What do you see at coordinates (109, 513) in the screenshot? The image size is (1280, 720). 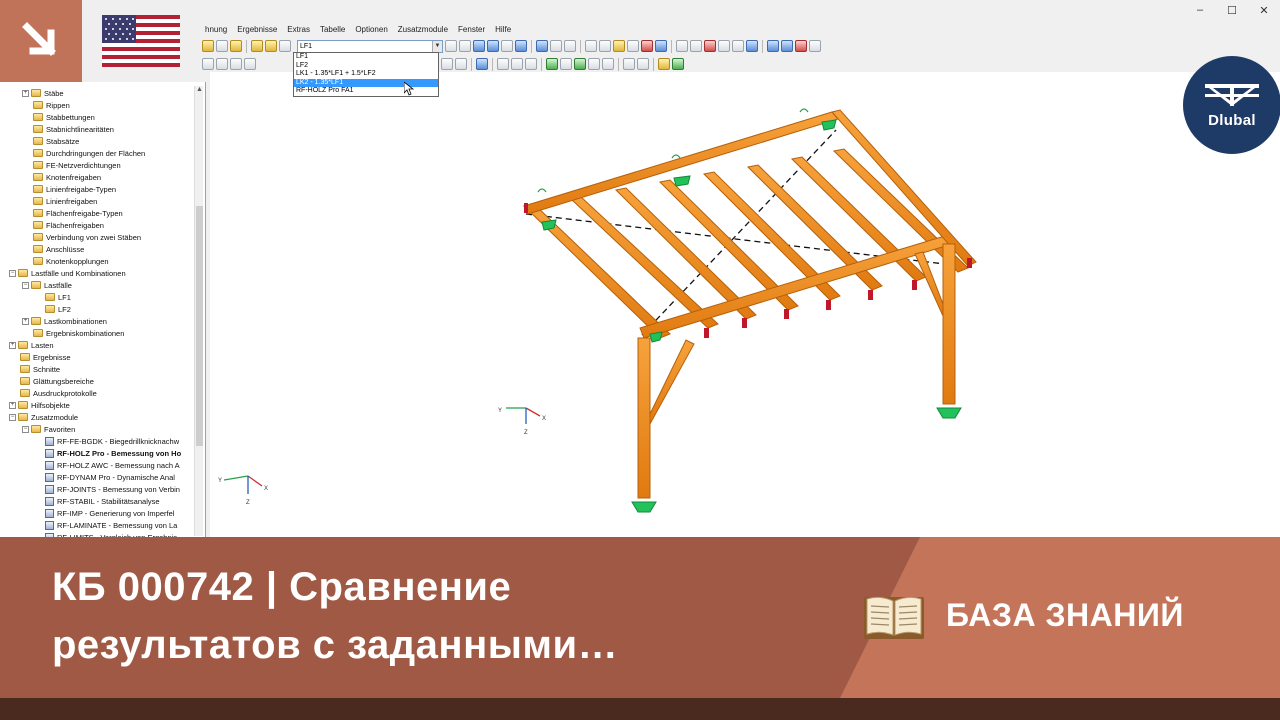 I see `navigator-item: RF-IMP - Generierung von Imperfel` at bounding box center [109, 513].